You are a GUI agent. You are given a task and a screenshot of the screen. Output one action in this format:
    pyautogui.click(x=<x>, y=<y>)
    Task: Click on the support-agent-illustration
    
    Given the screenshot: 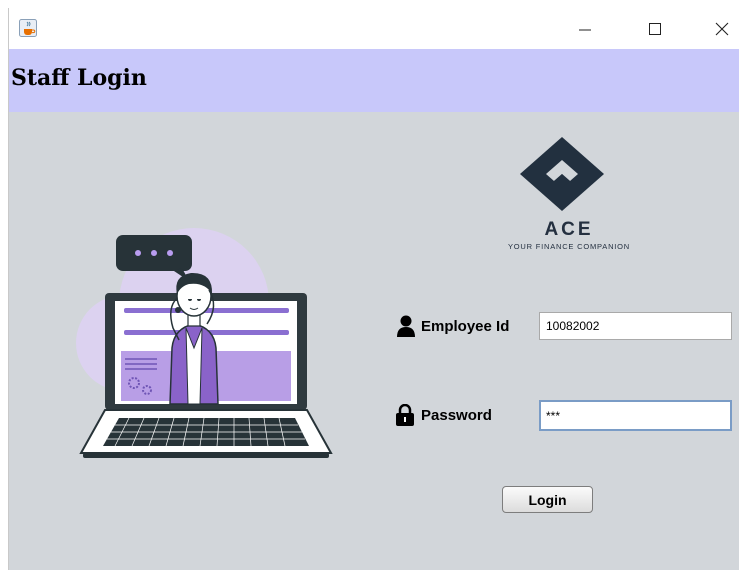 What is the action you would take?
    pyautogui.click(x=204, y=343)
    